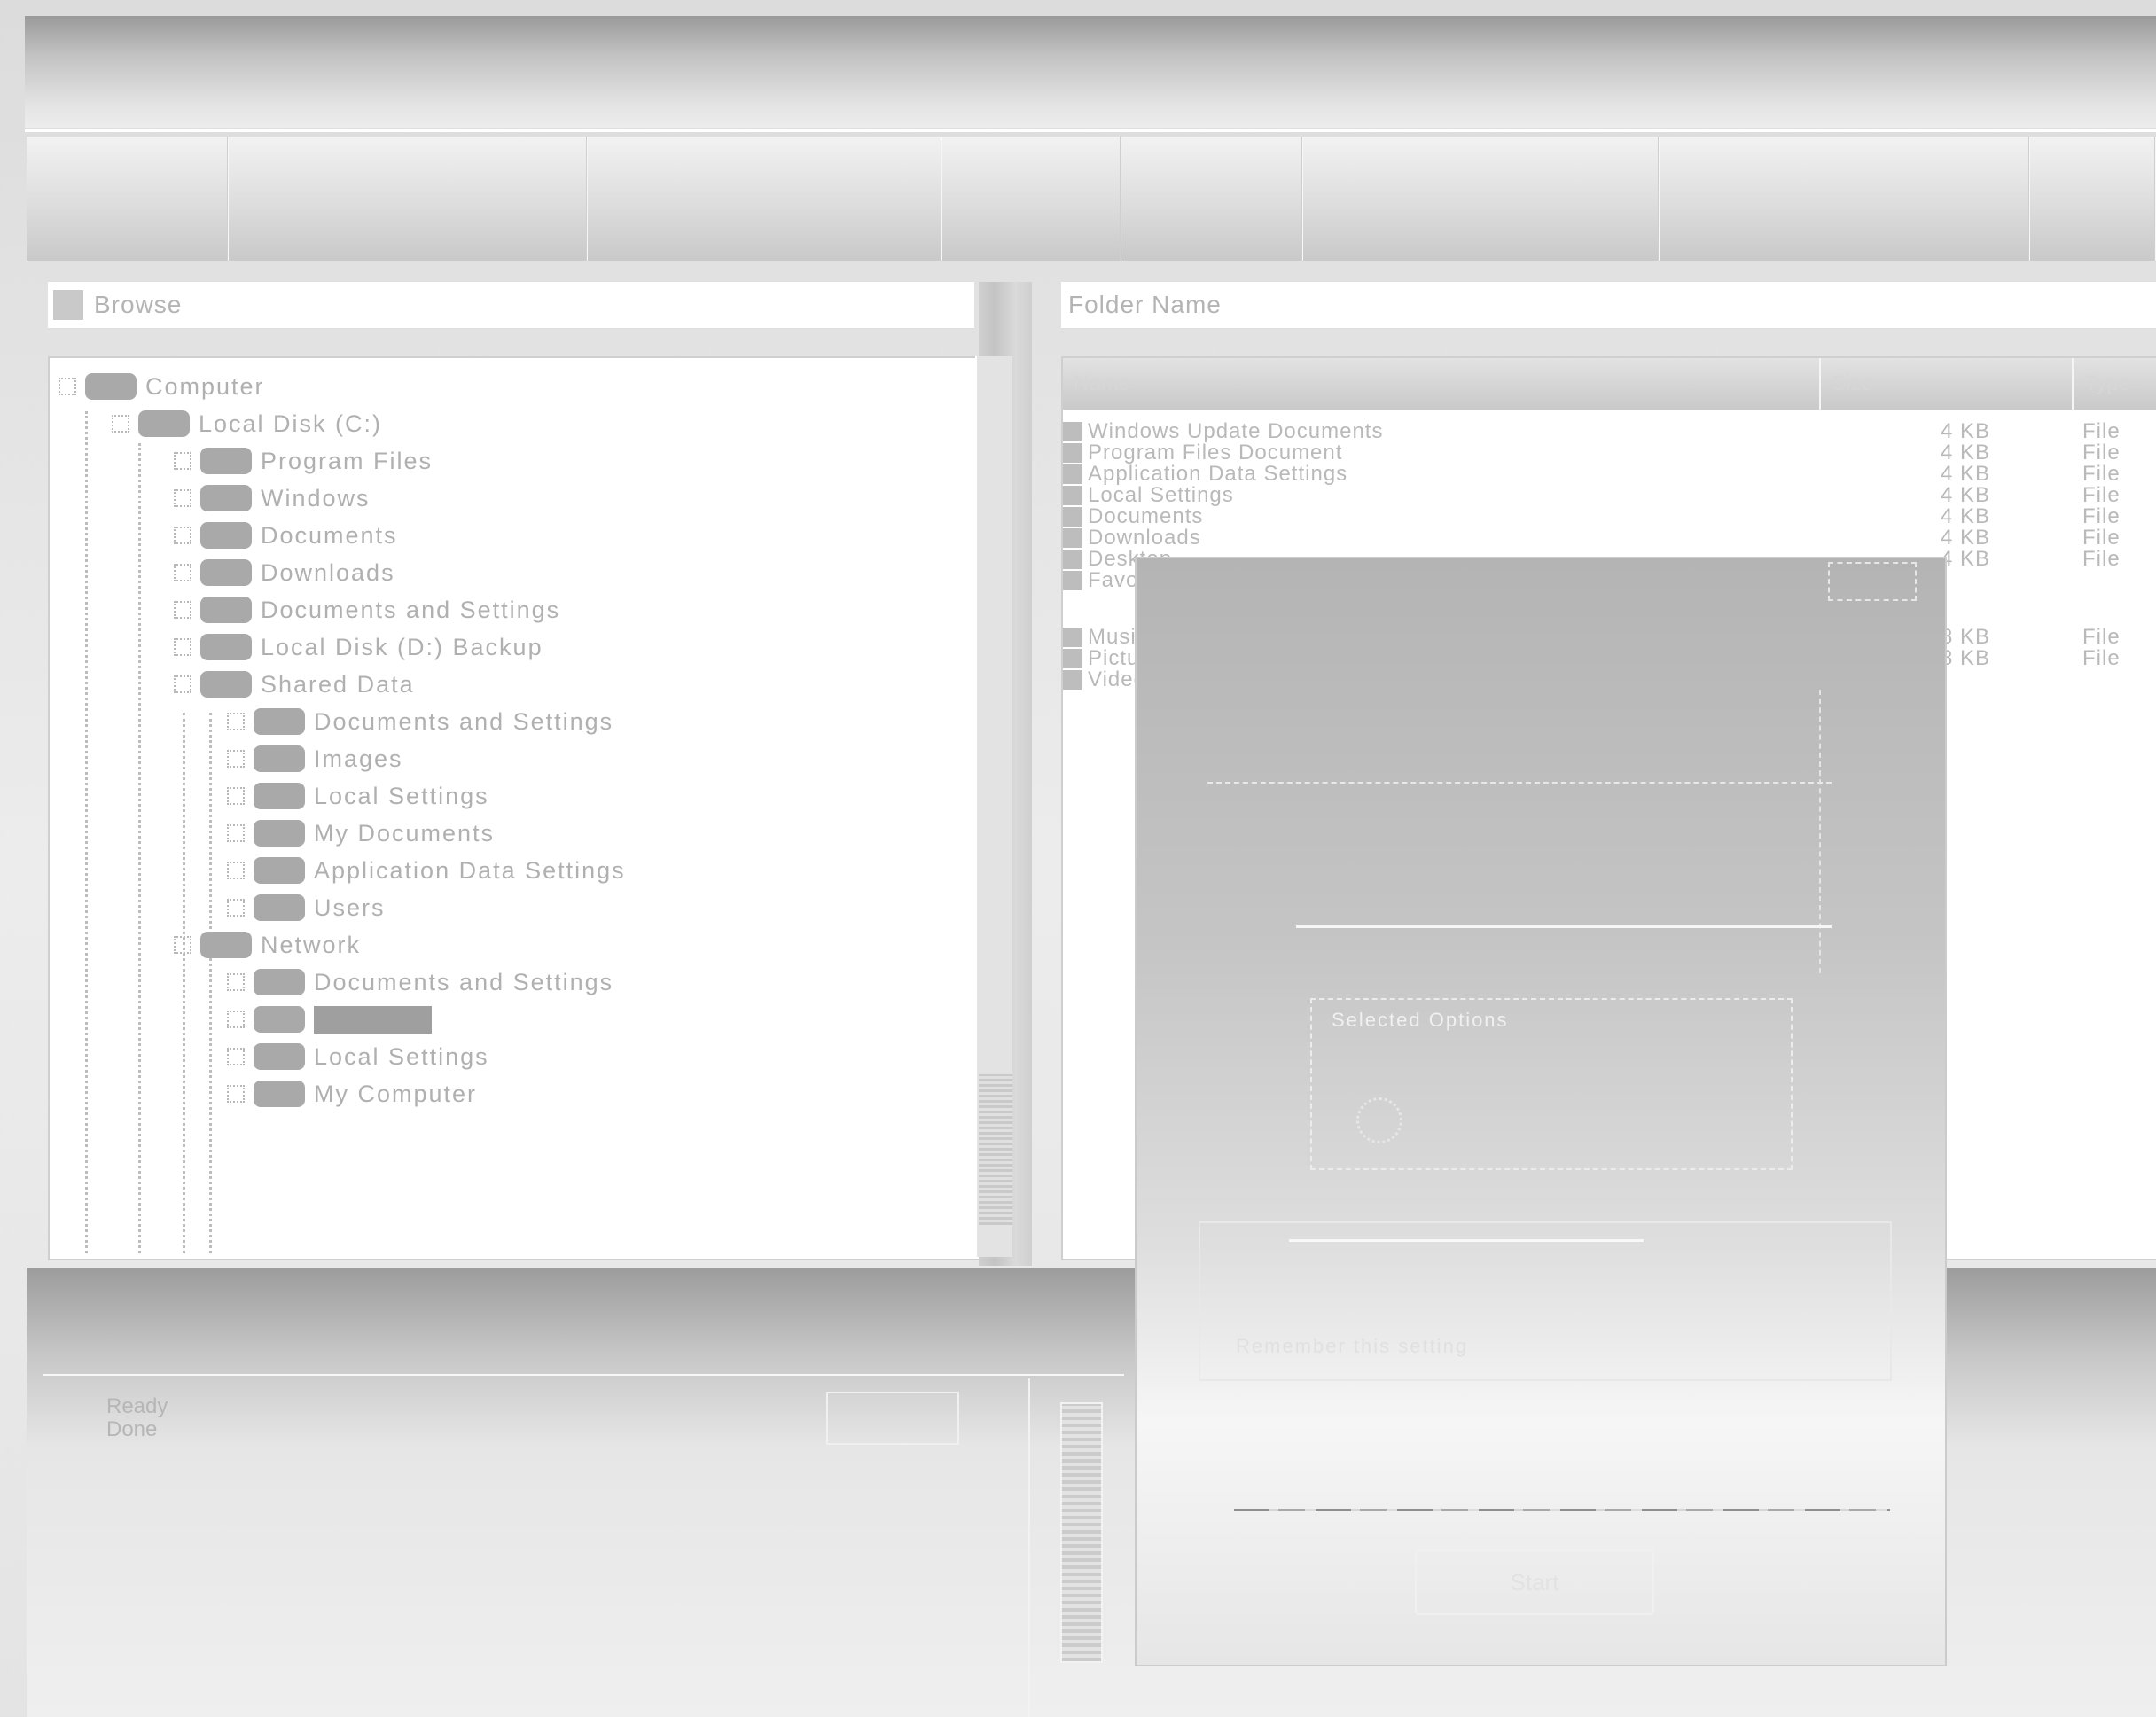  Describe the element at coordinates (1442, 384) in the screenshot. I see `column-header-name: Name` at that location.